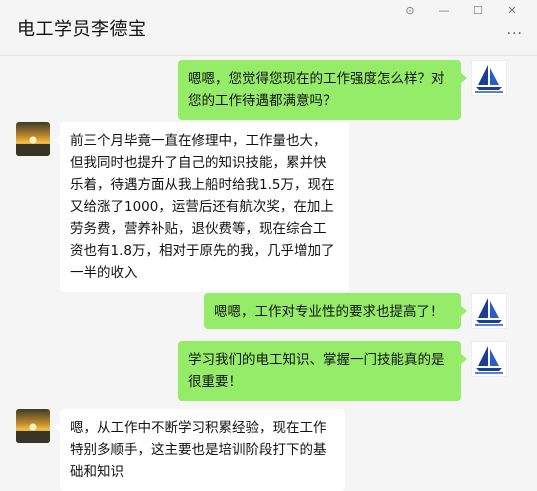 Image resolution: width=537 pixels, height=491 pixels. Describe the element at coordinates (515, 34) in the screenshot. I see `more-options-icon: ···` at that location.